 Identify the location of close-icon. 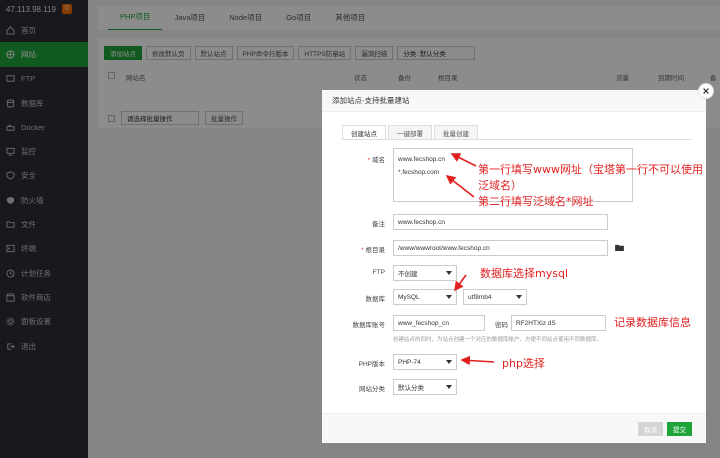
(706, 91).